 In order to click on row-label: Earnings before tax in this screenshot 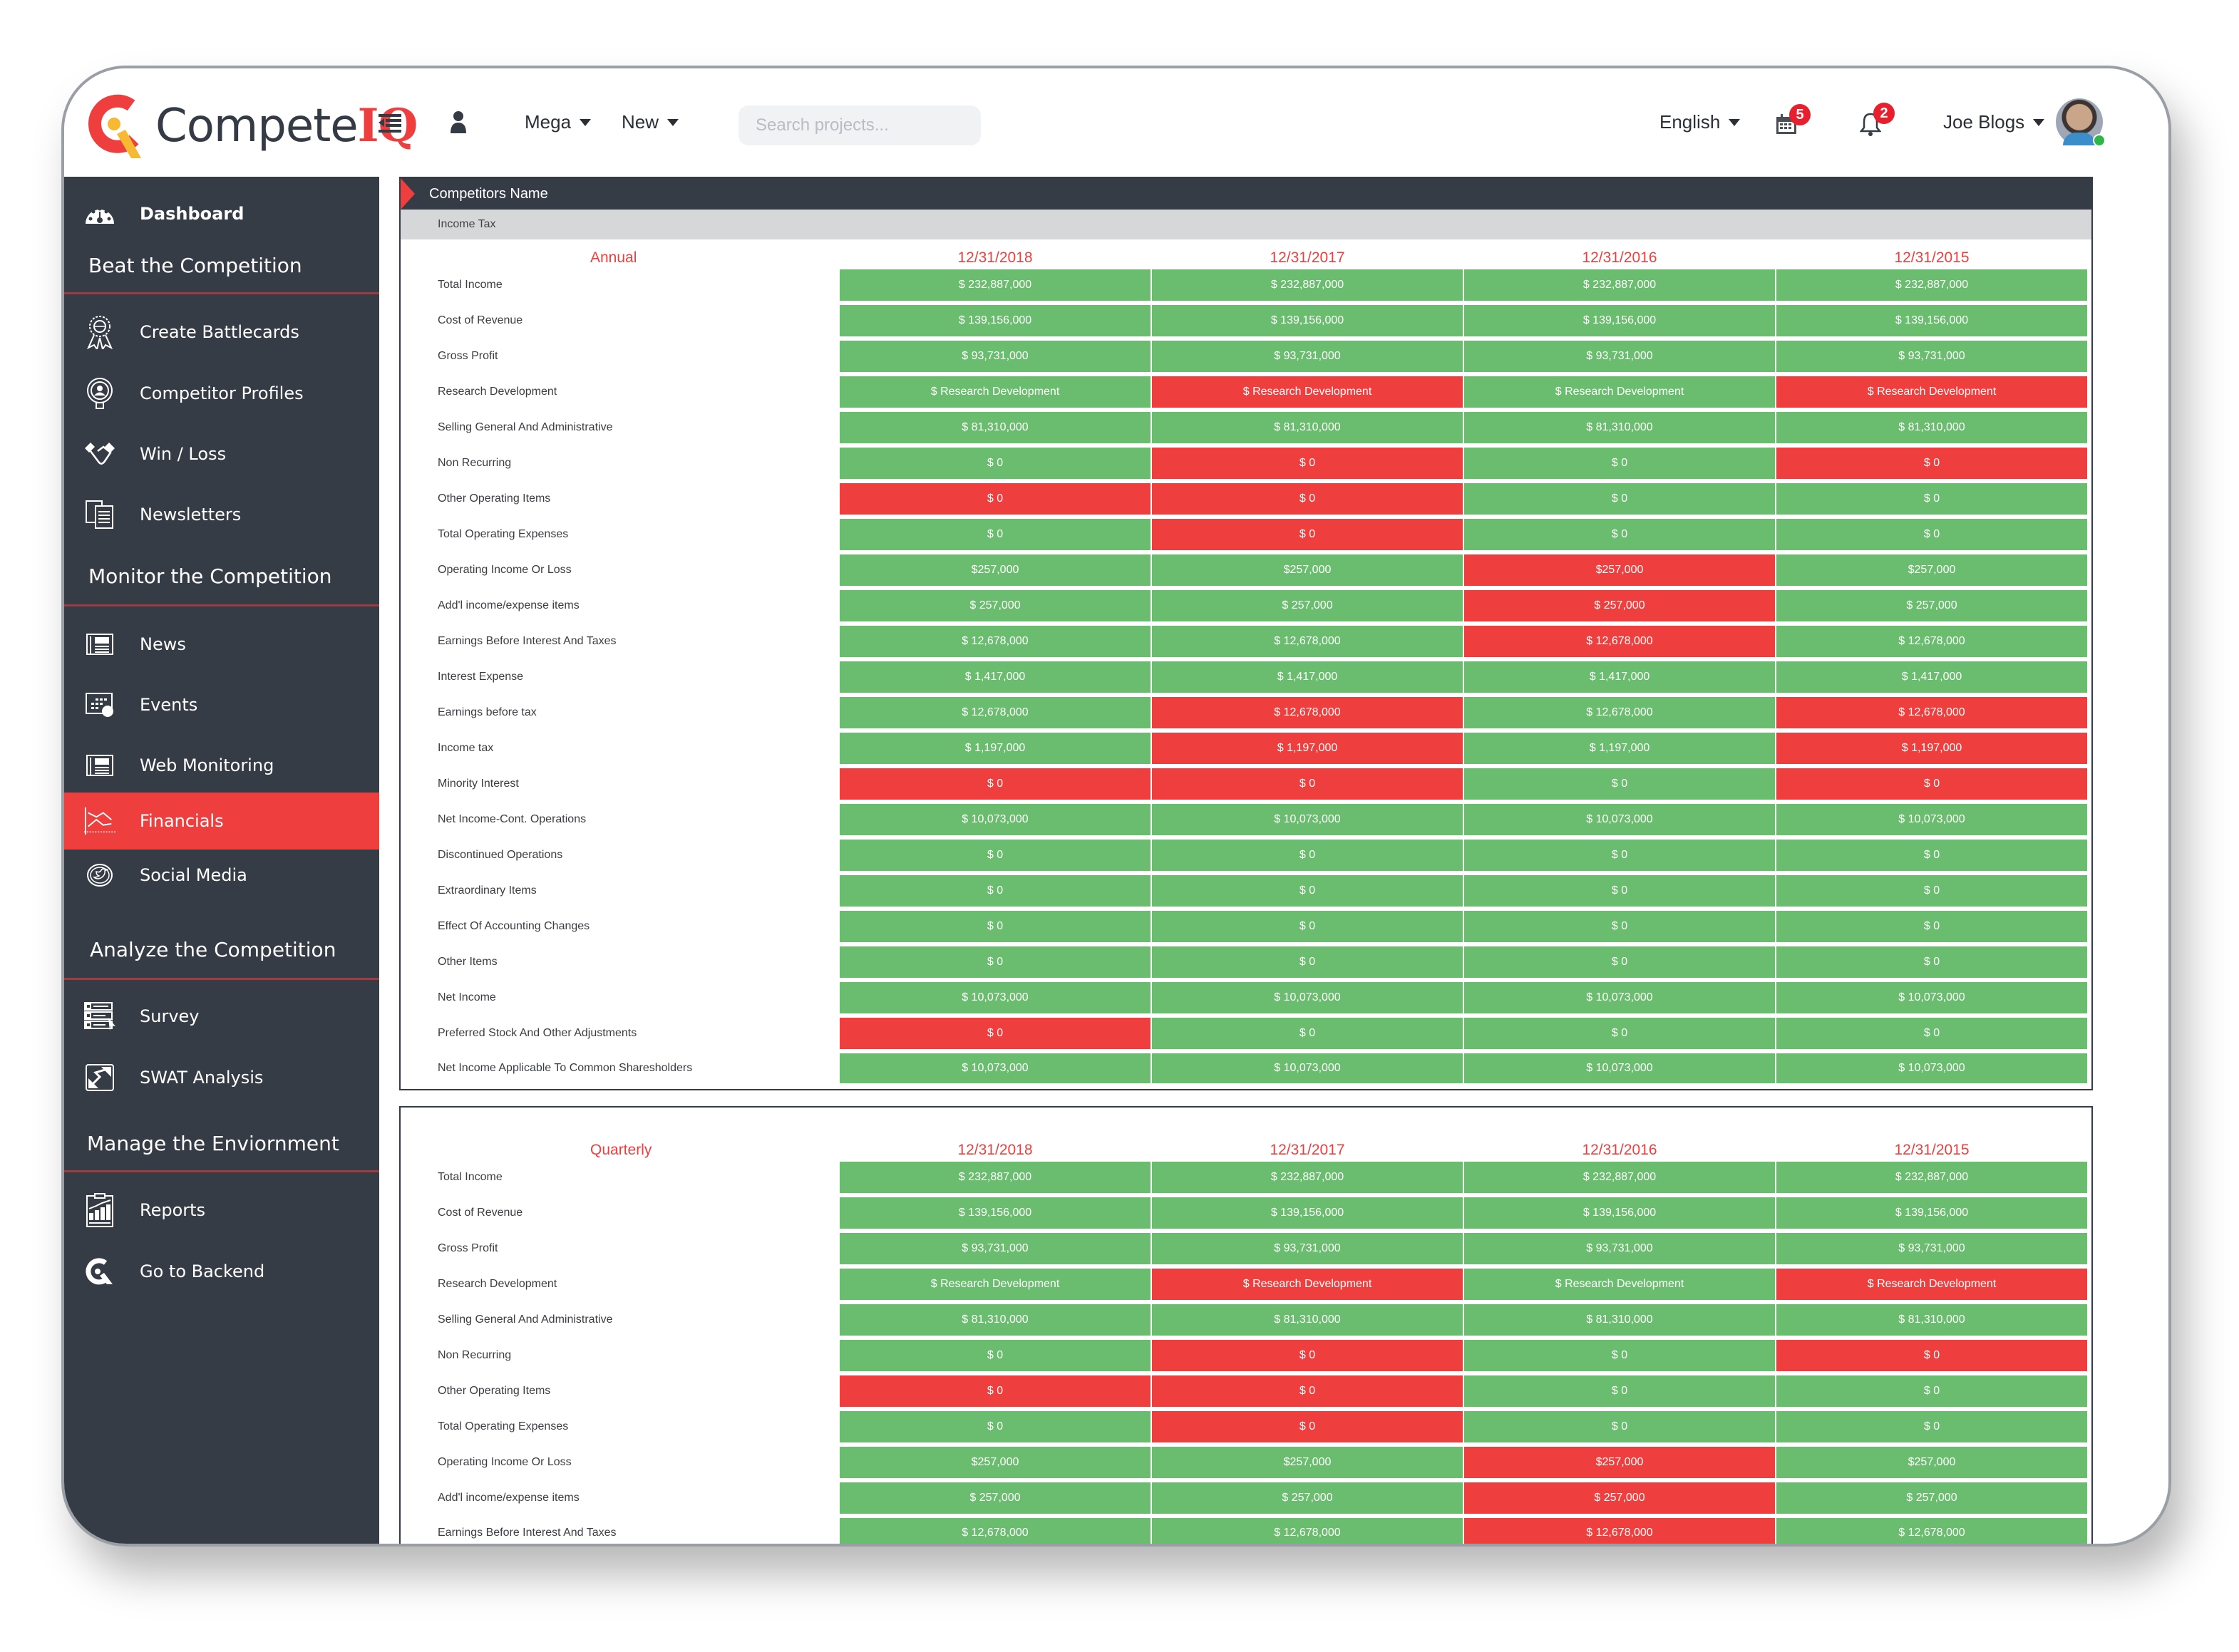, I will do `click(620, 715)`.